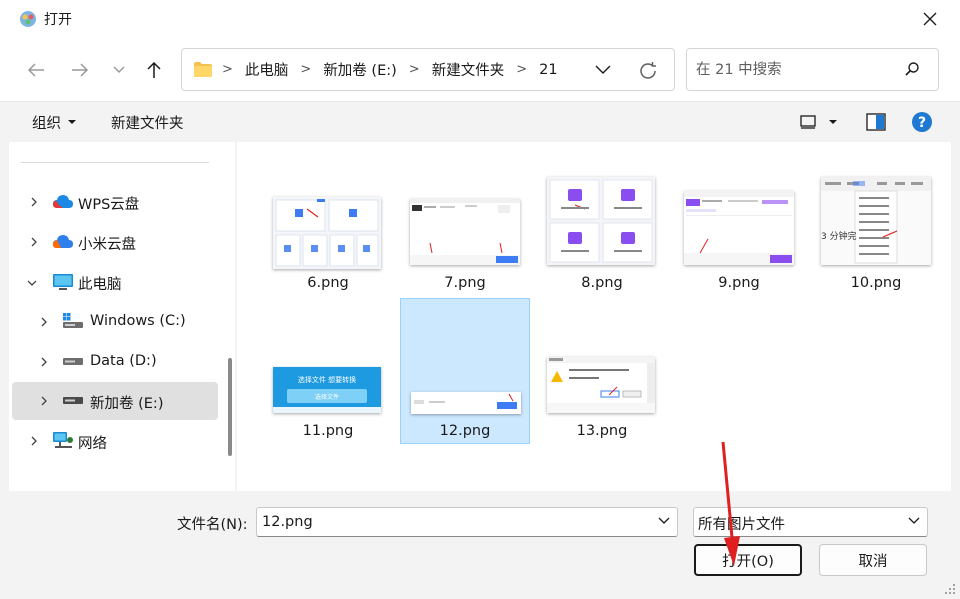  I want to click on sidebar-item-wps-cloud: WPS云盘, so click(115, 202).